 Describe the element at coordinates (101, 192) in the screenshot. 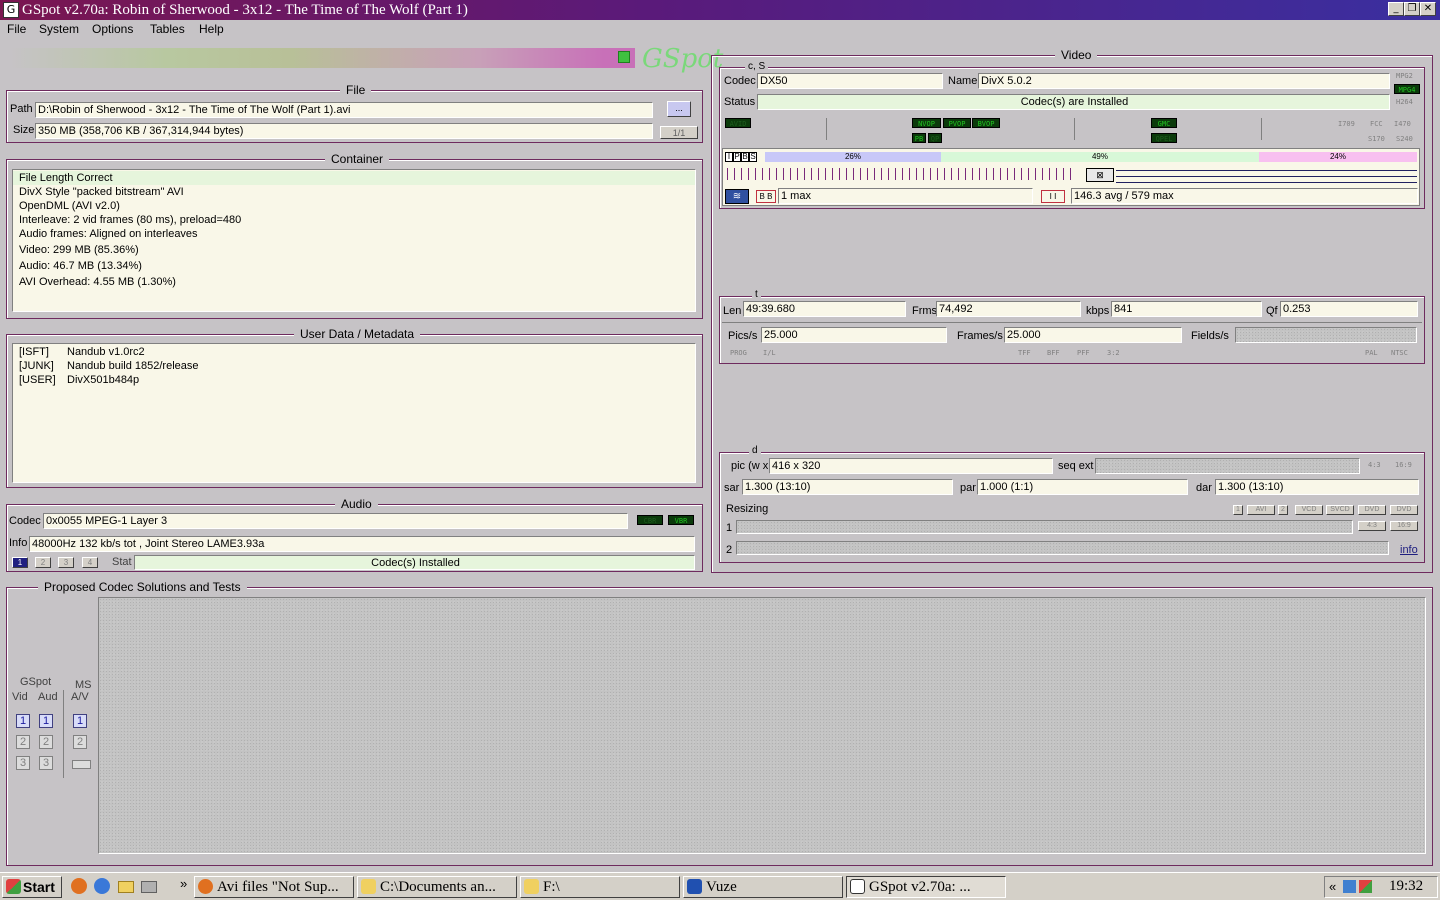

I see `container-line: DivX Style "packed bitstream" AVI` at that location.